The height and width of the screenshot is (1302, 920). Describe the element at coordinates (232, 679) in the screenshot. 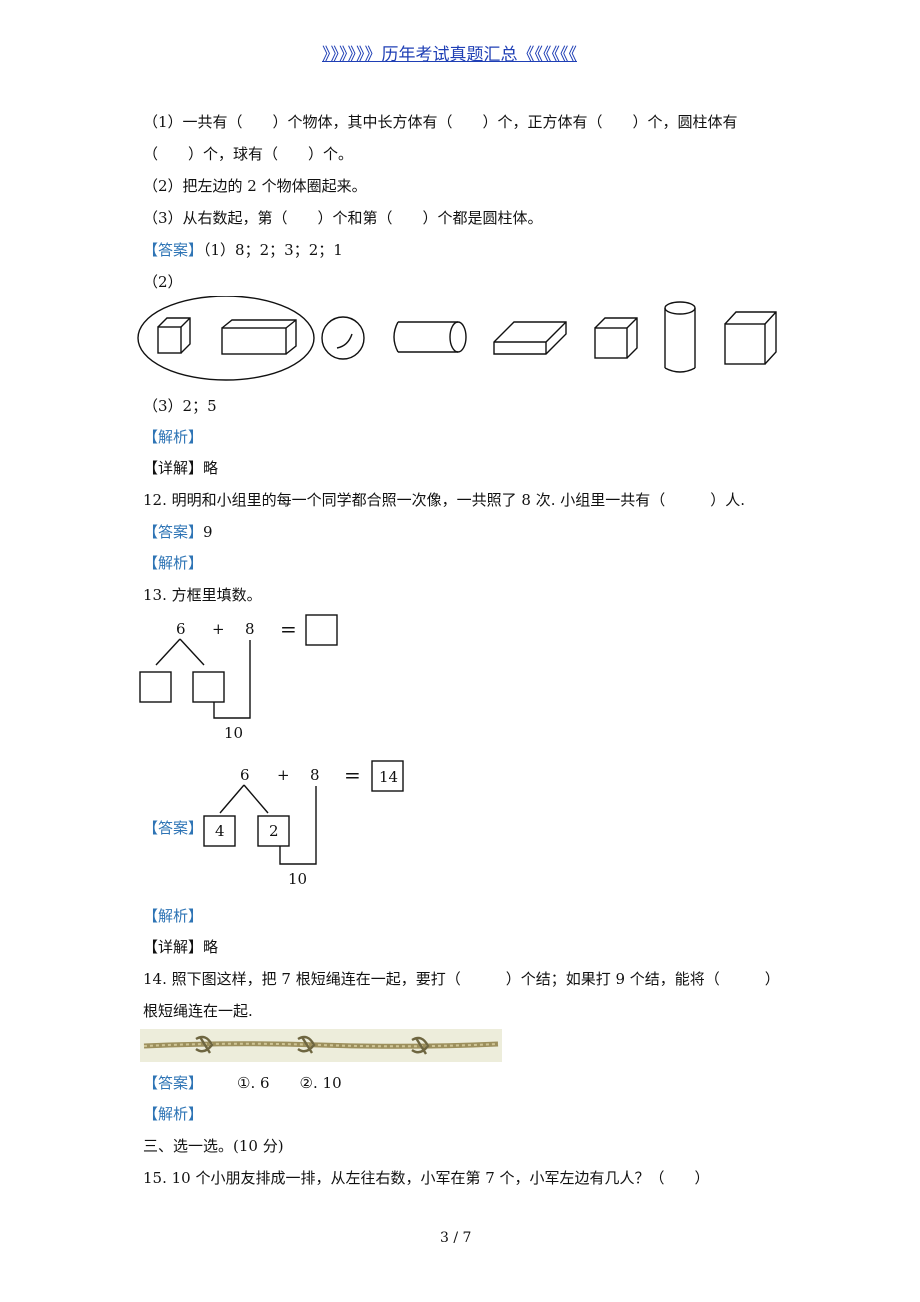

I see `bracket-line` at that location.